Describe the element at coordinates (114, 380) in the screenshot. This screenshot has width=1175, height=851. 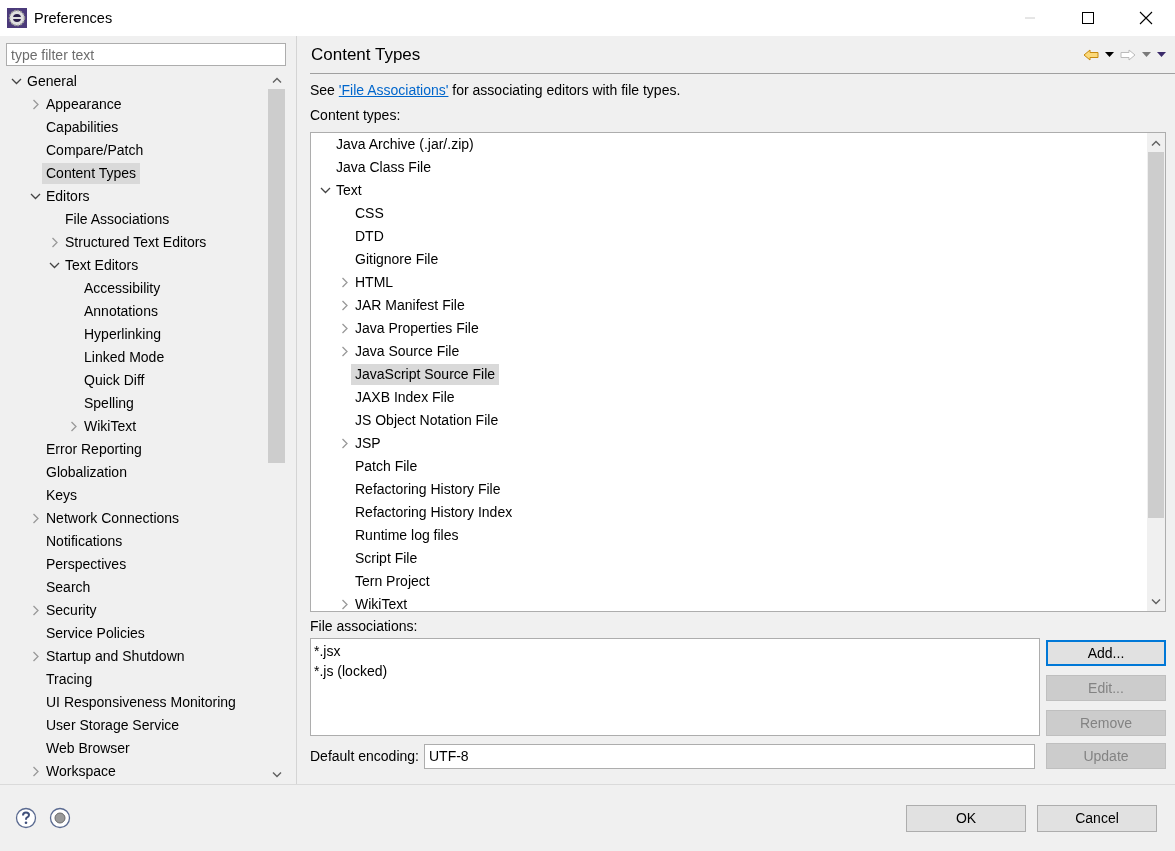
I see `tree-item: Quick Diff` at that location.